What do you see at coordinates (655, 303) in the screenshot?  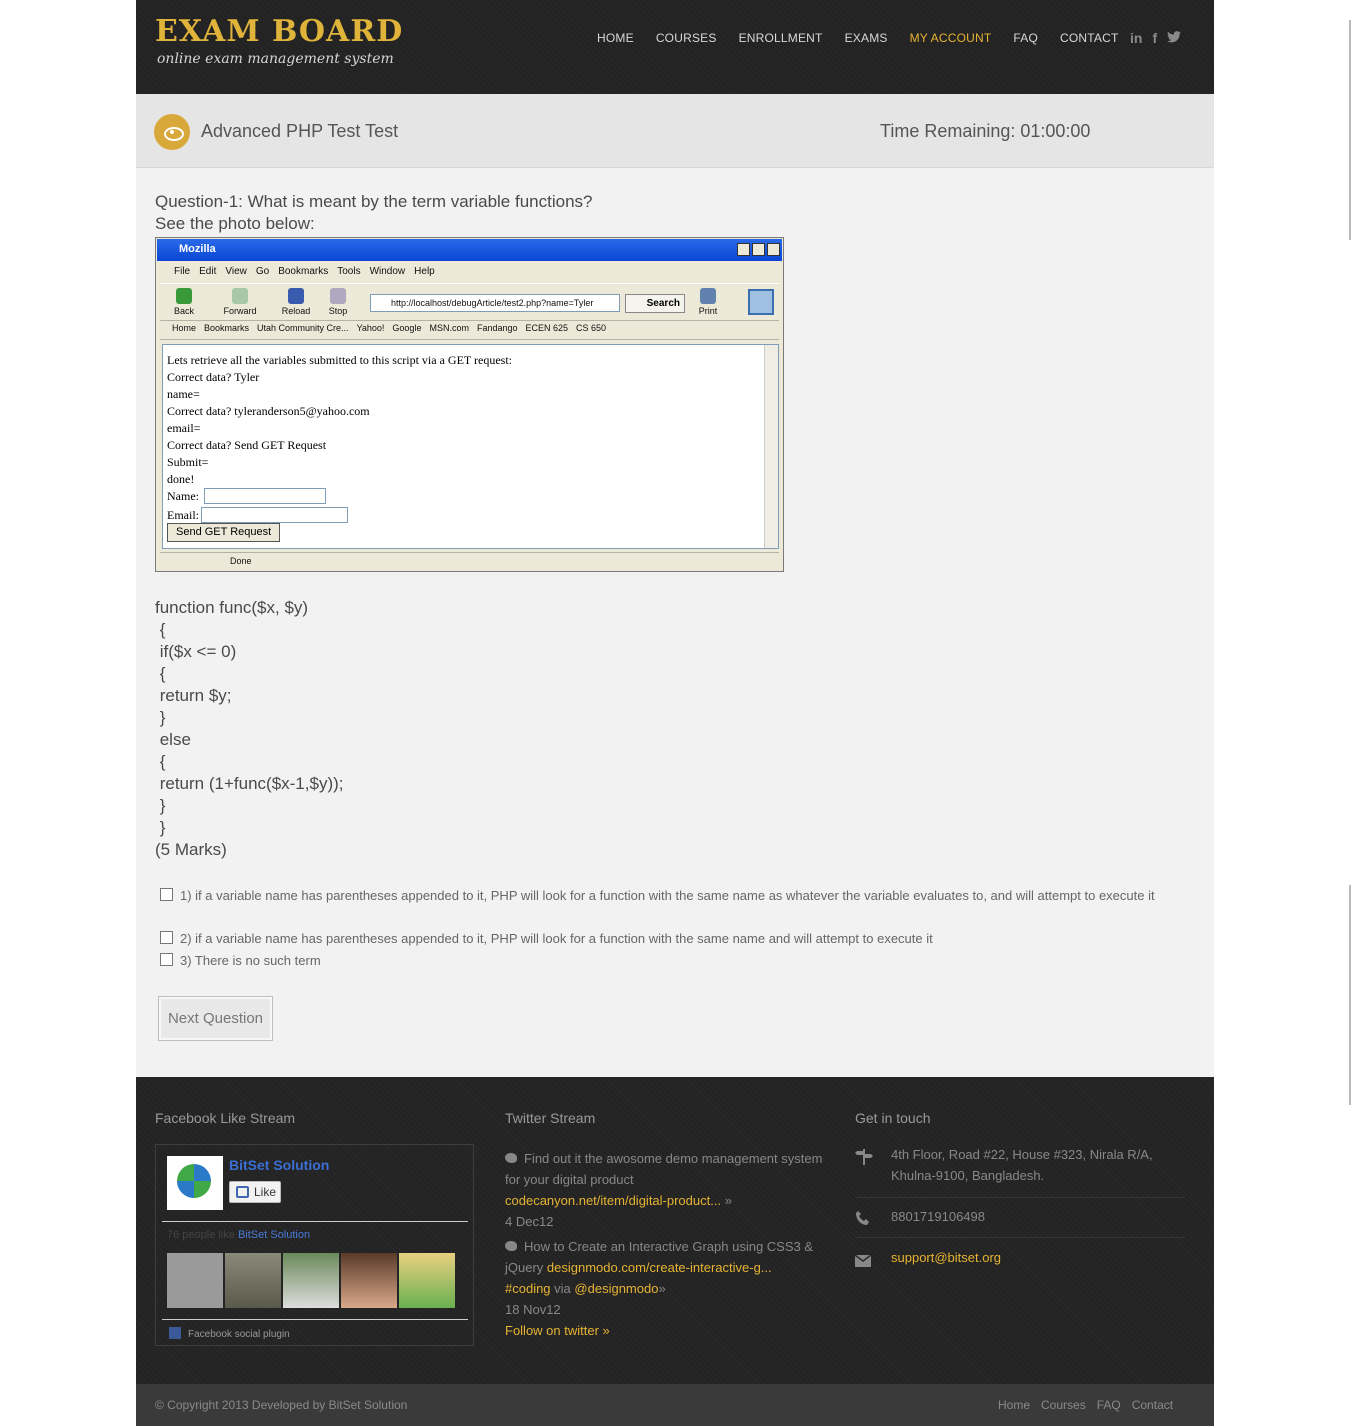 I see `image-search-button: Search` at bounding box center [655, 303].